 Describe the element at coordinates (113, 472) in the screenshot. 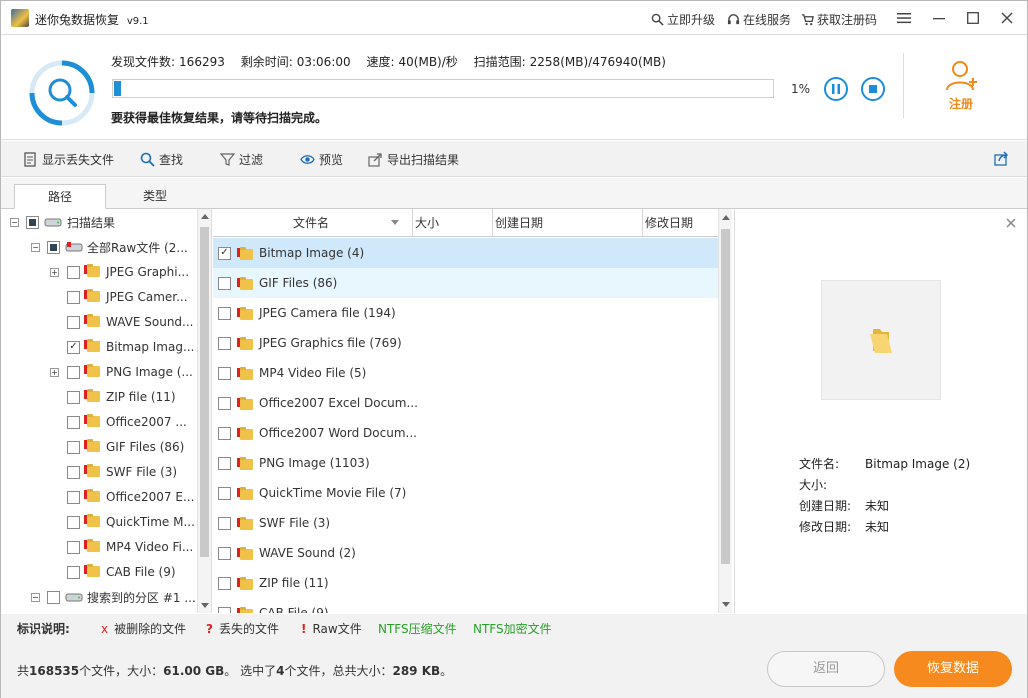

I see `tree-item: SWF File (3)` at that location.